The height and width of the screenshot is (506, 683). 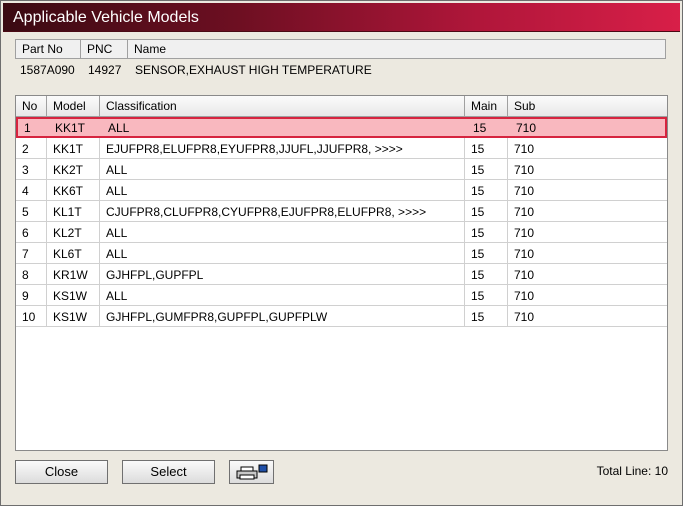 I want to click on cell-model: KL1T, so click(x=73, y=211).